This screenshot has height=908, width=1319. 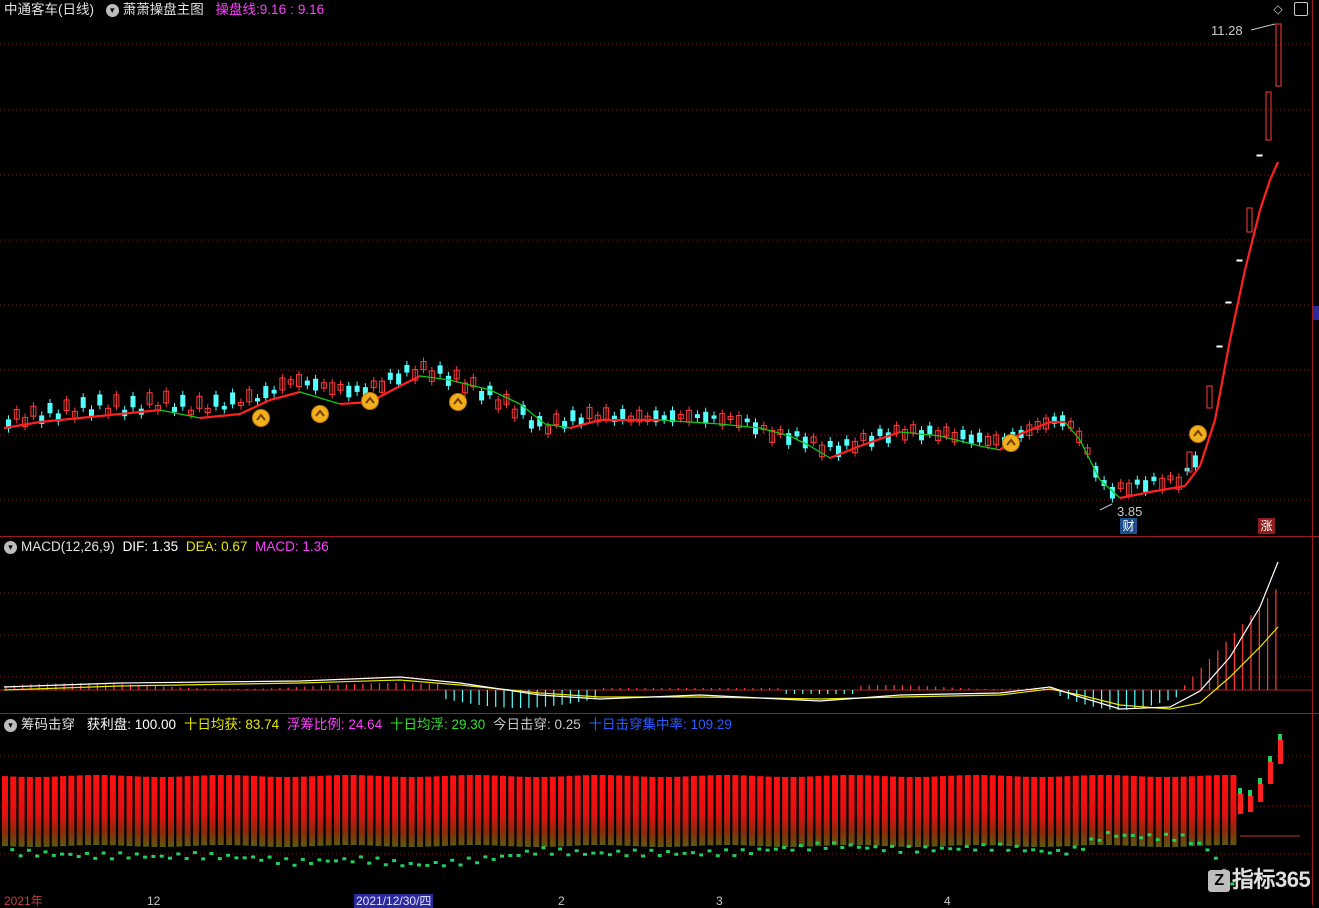 What do you see at coordinates (10, 547) in the screenshot?
I see `macd-menu-icon: ▾` at bounding box center [10, 547].